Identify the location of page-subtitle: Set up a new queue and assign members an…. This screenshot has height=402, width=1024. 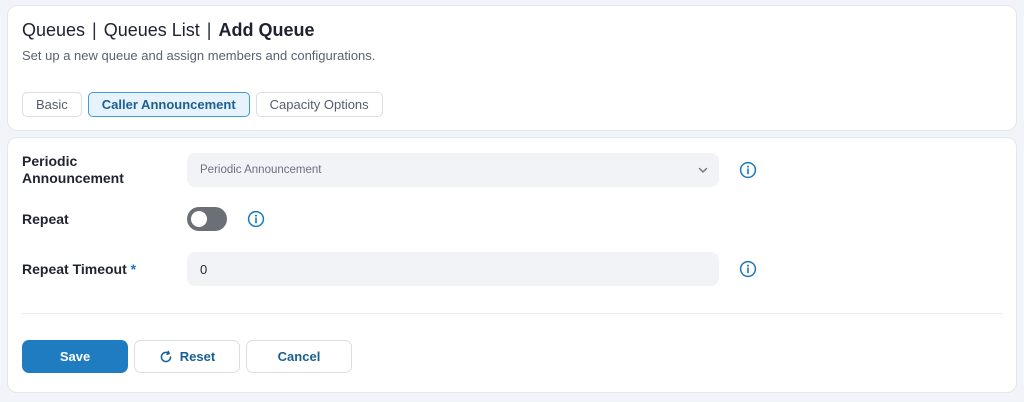
(199, 55).